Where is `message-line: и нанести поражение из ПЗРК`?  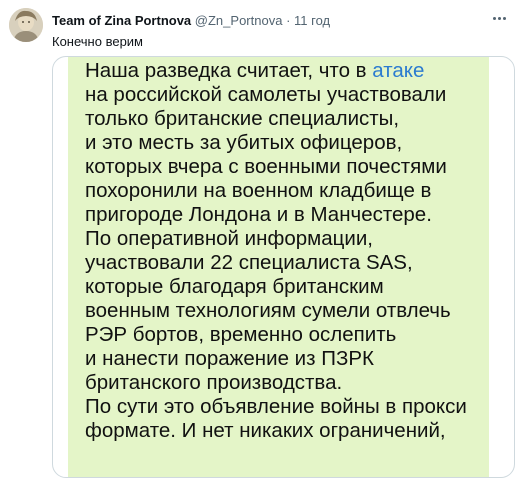 message-line: и нанести поражение из ПЗРК is located at coordinates (295, 359).